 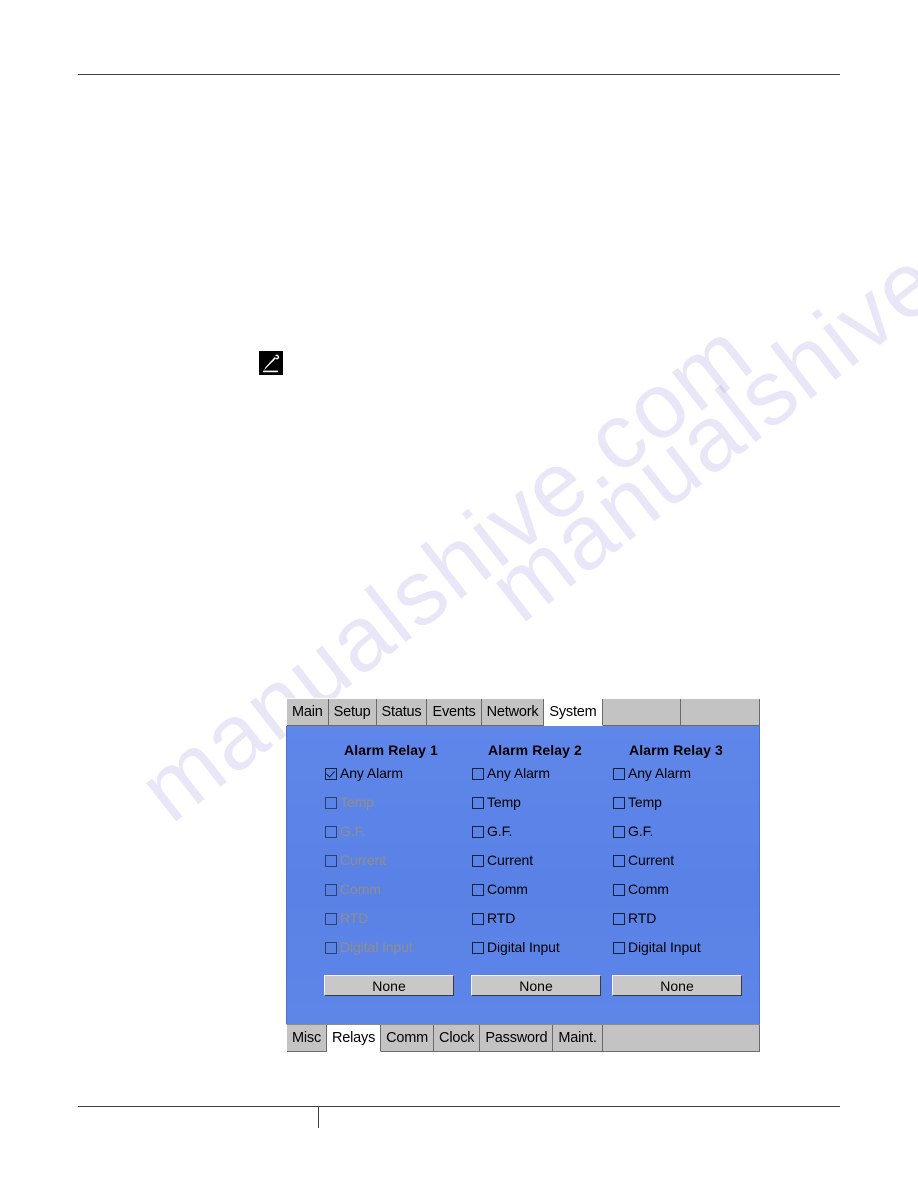 What do you see at coordinates (459, 1106) in the screenshot?
I see `footer-rule` at bounding box center [459, 1106].